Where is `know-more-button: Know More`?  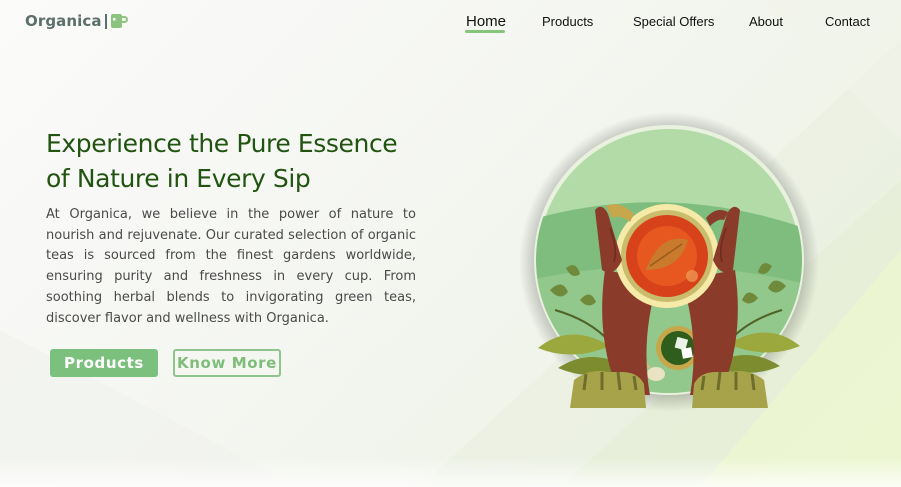
know-more-button: Know More is located at coordinates (227, 363).